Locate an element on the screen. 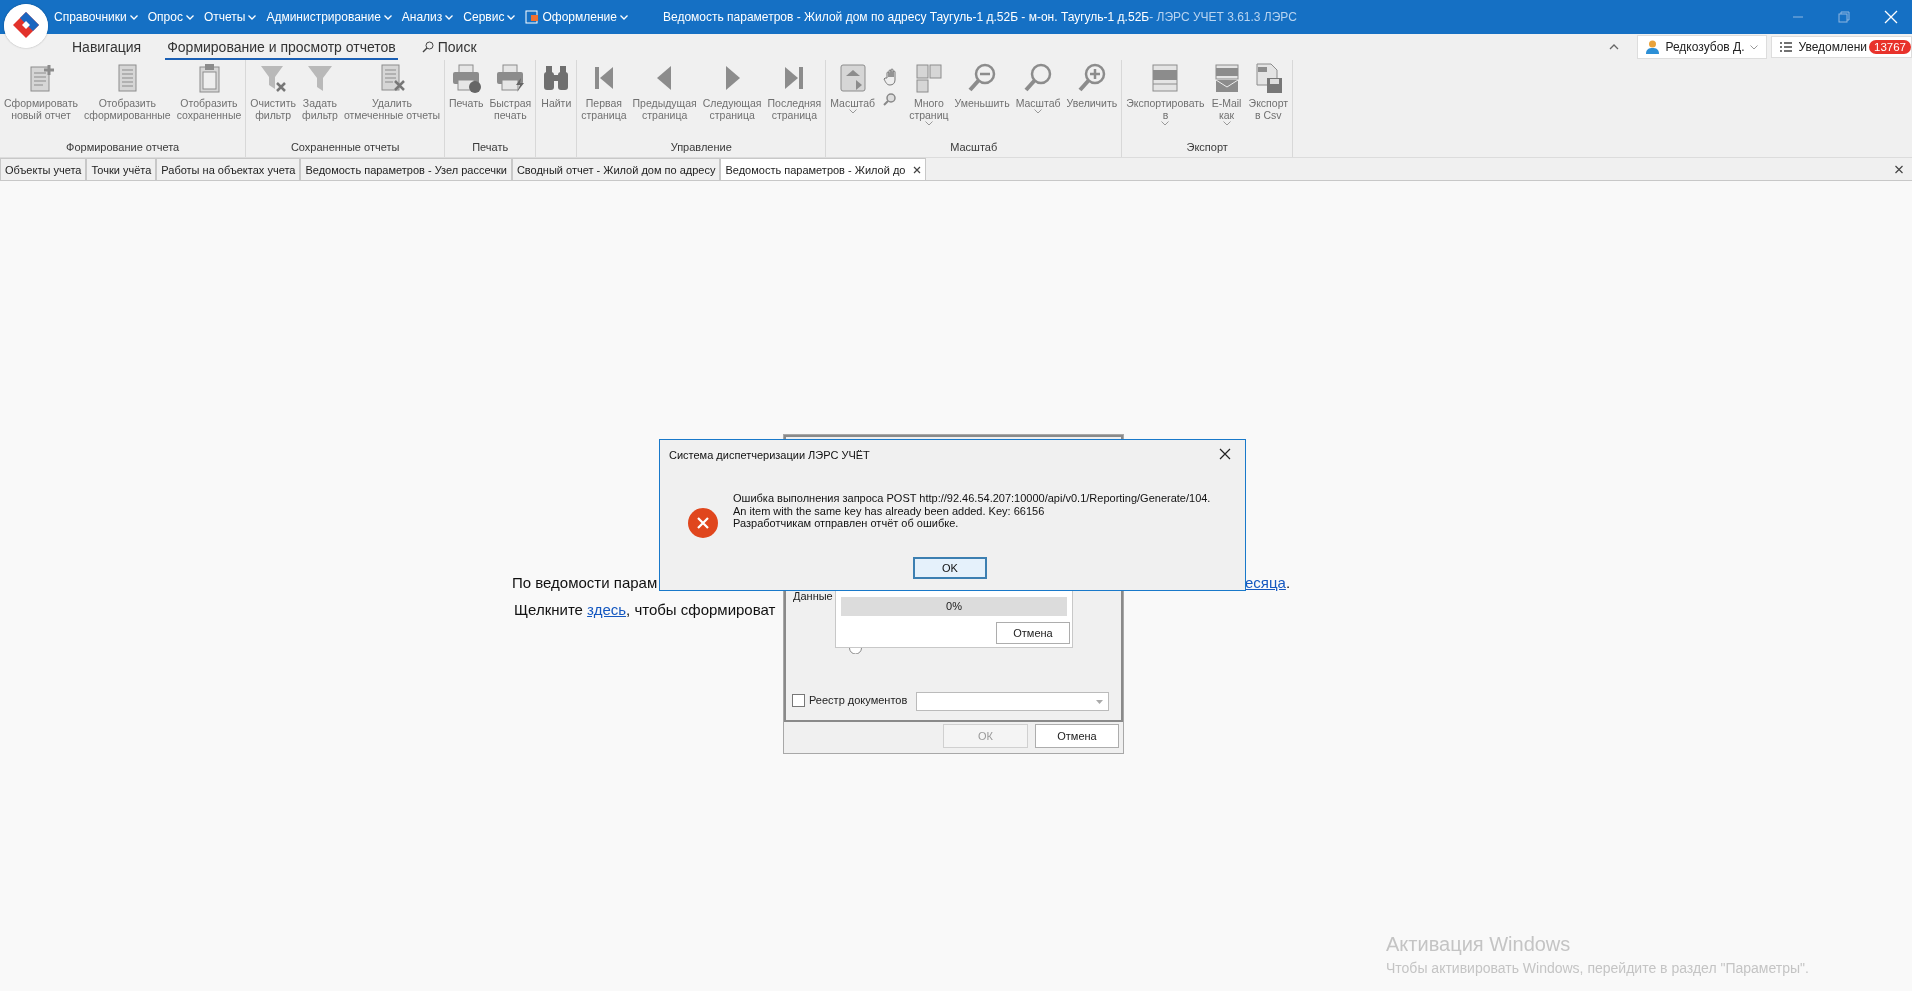 This screenshot has width=1912, height=991. notifications-button: Уведомлени 13767 is located at coordinates (1841, 47).